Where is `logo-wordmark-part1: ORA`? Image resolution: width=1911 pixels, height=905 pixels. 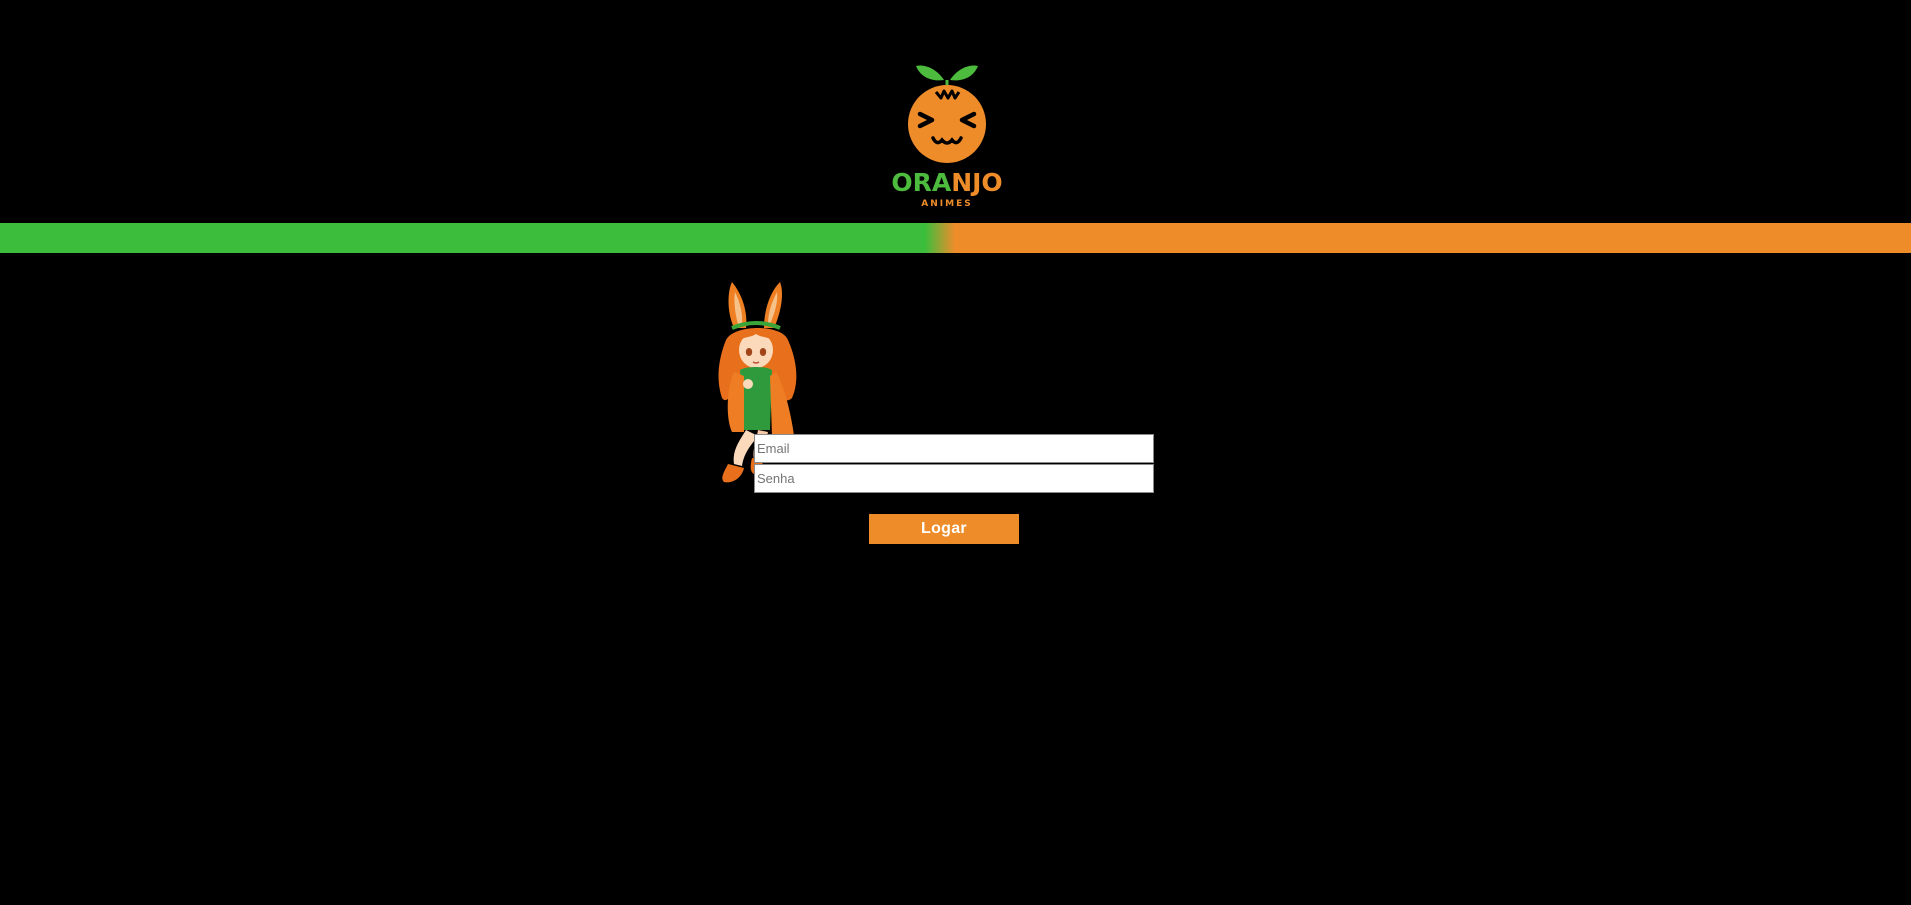
logo-wordmark-part1: ORA is located at coordinates (921, 182).